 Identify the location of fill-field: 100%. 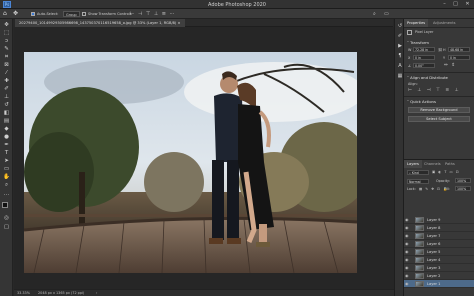
(463, 188).